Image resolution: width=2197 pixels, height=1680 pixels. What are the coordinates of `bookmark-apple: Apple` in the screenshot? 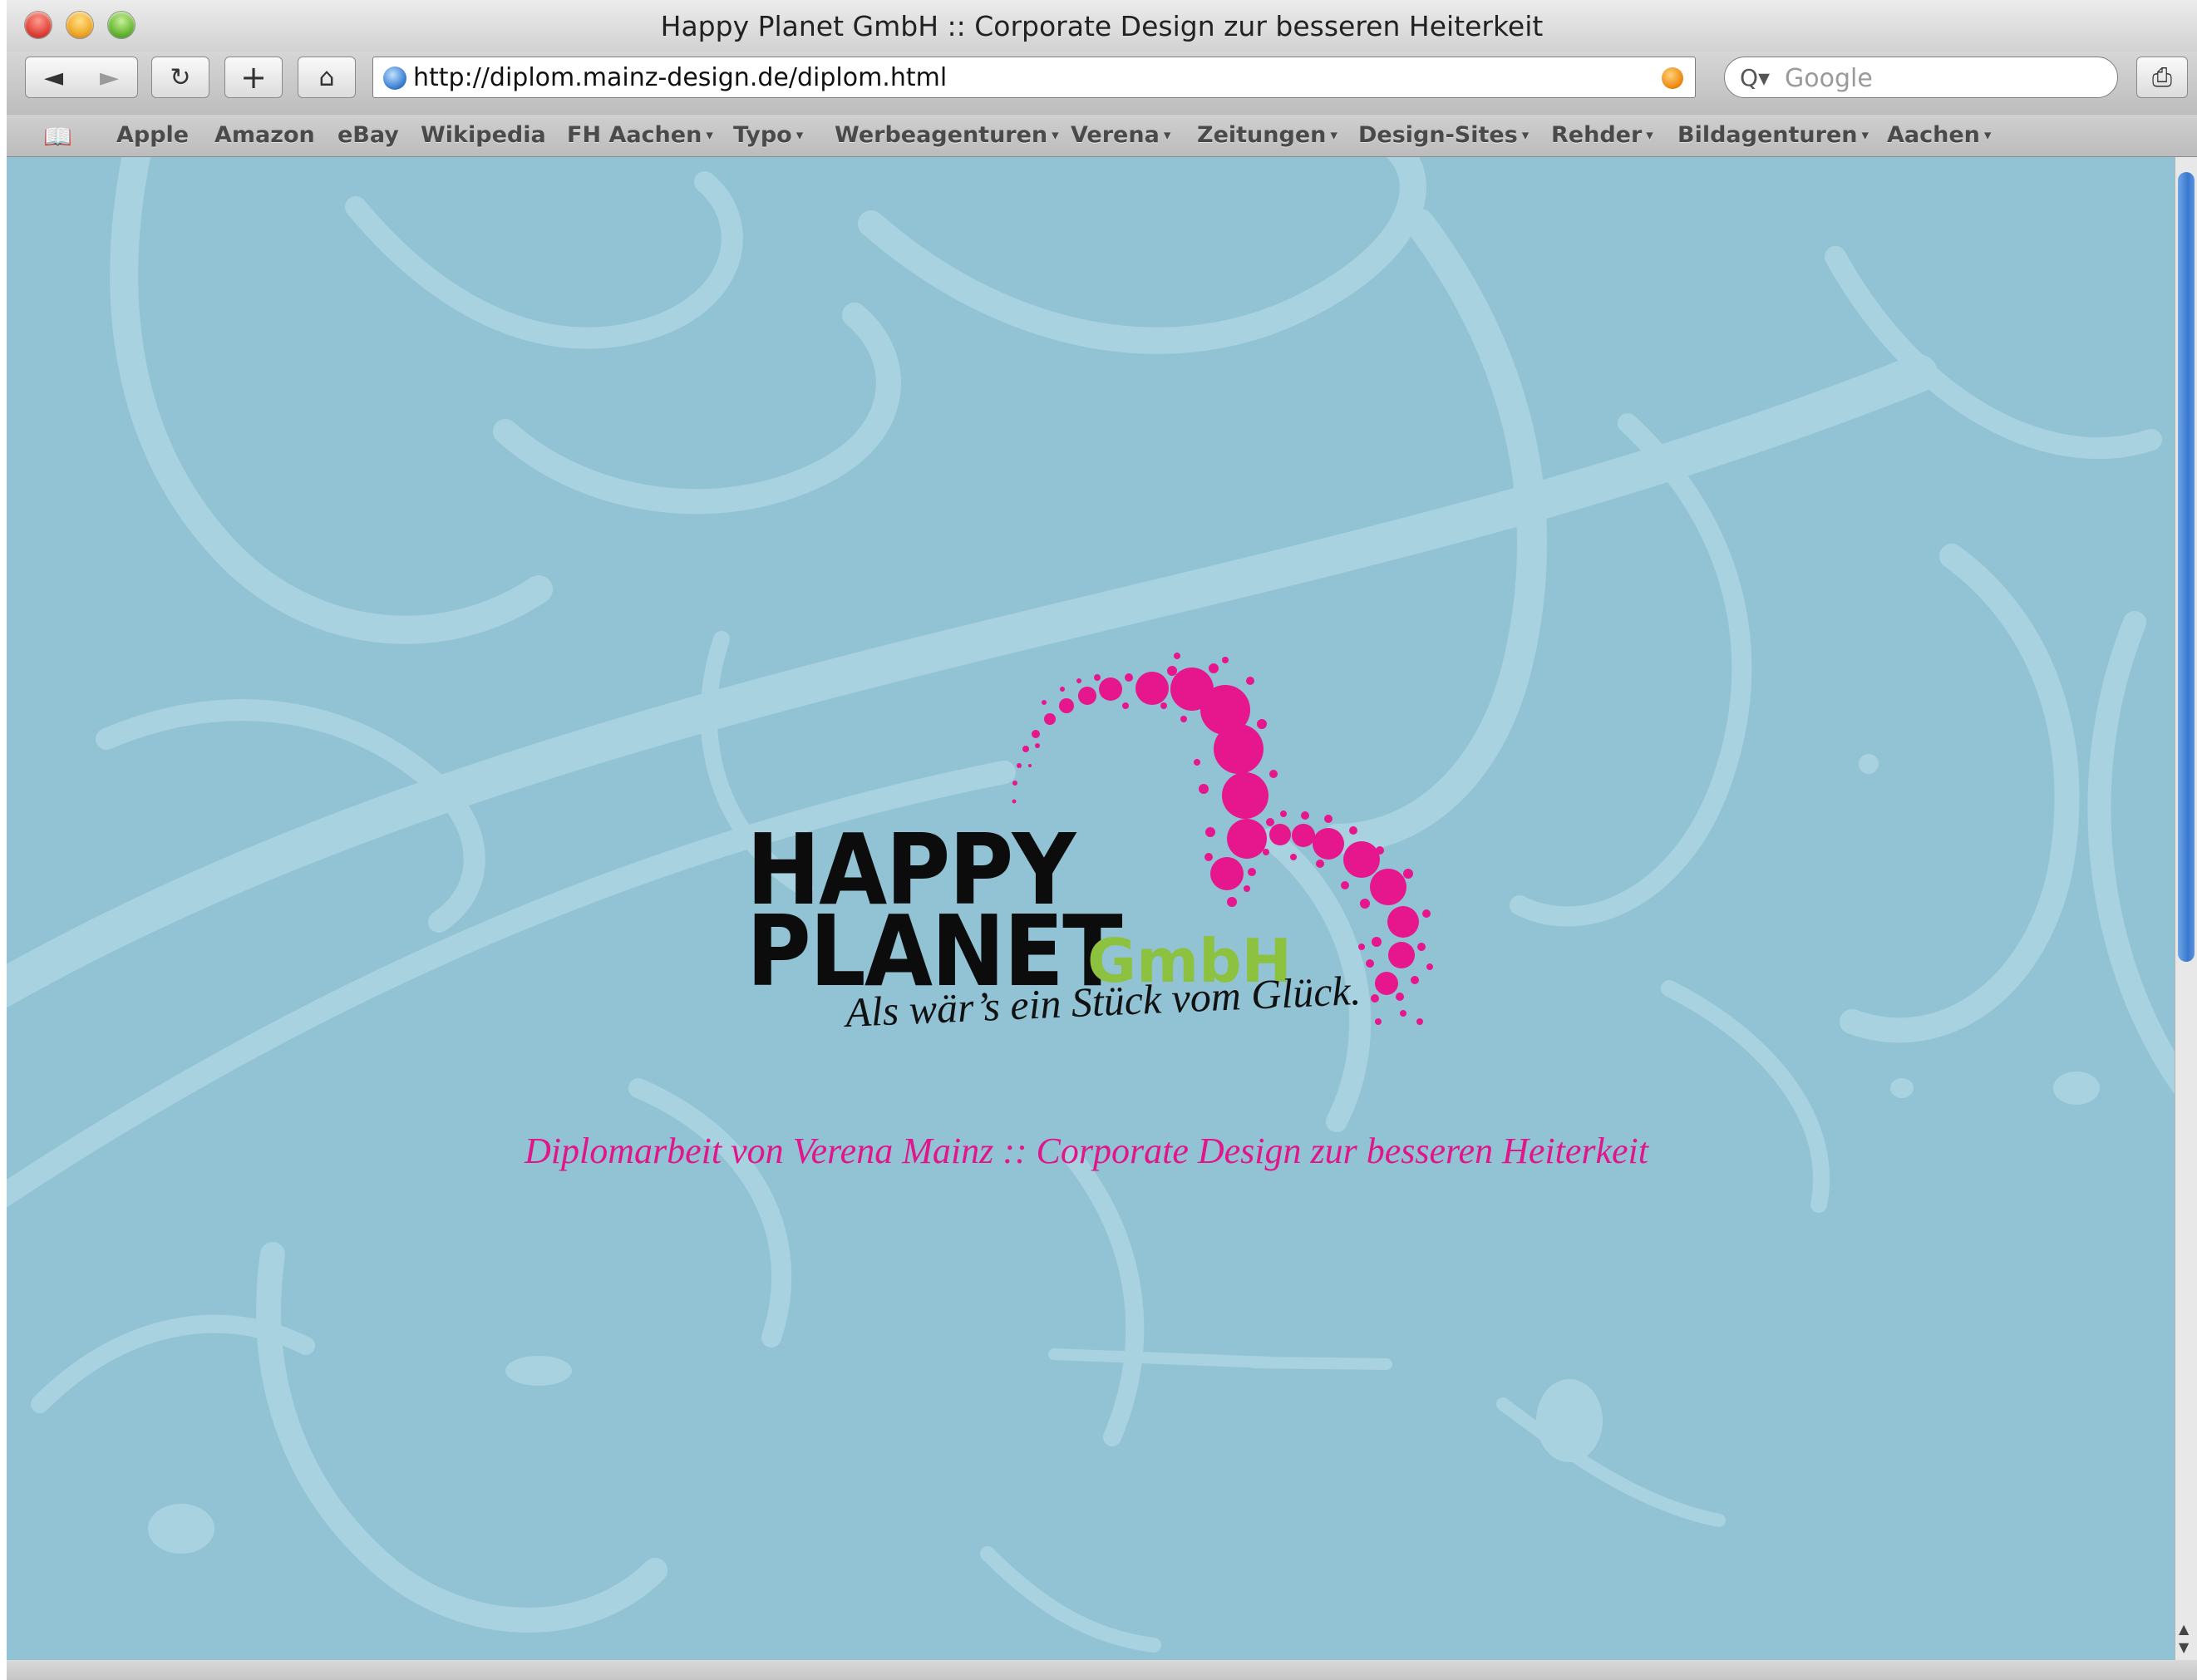 It's located at (152, 135).